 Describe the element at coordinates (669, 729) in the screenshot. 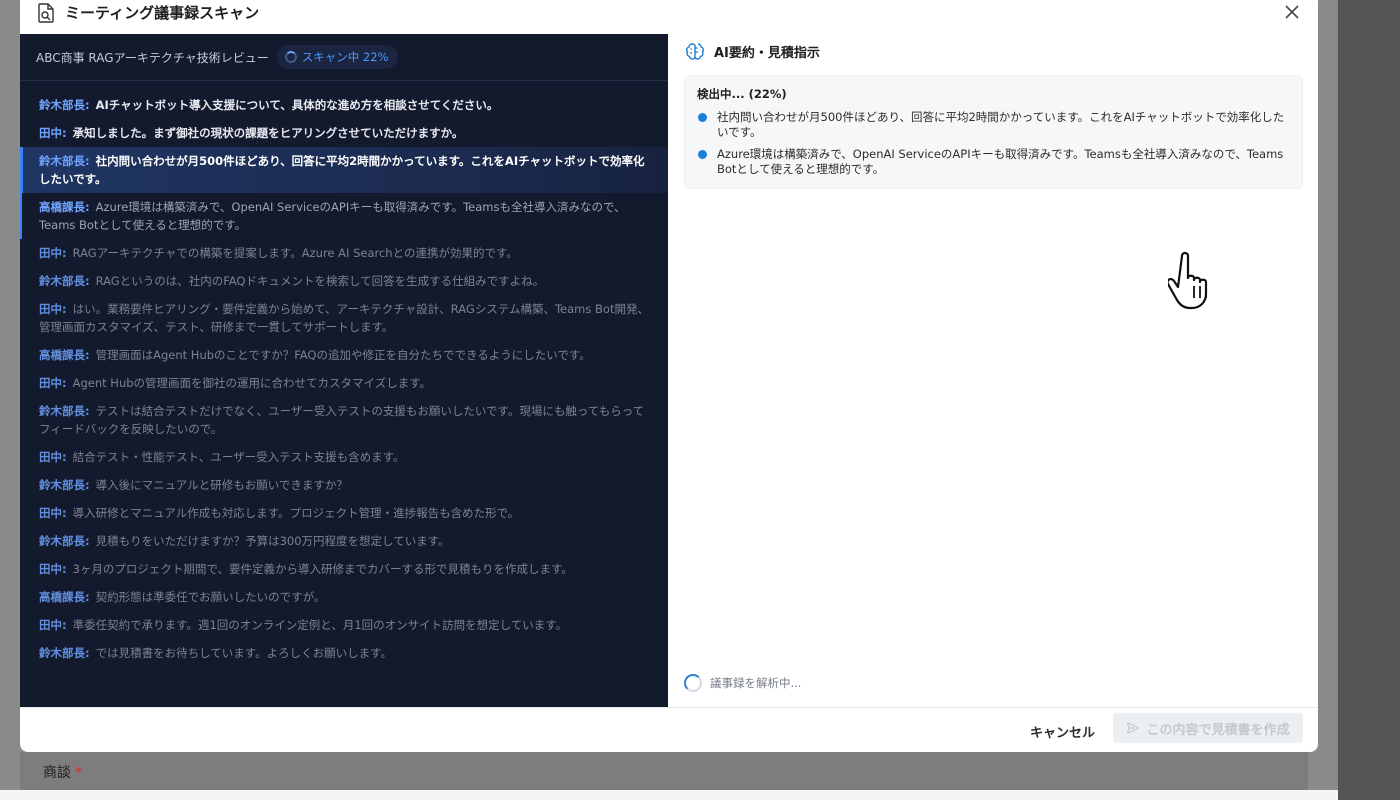

I see `modal-footer: キャンセル この内容で見積書を作成` at that location.